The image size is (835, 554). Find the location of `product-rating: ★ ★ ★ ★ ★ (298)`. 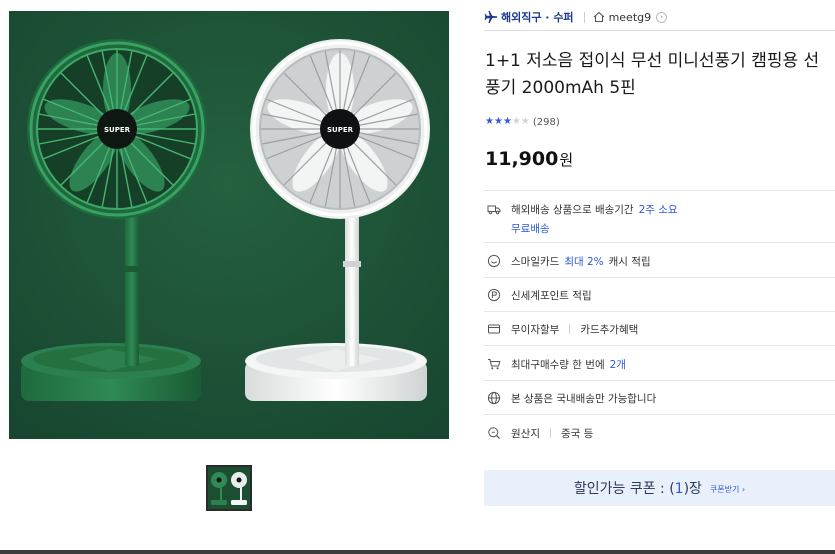

product-rating: ★ ★ ★ ★ ★ (298) is located at coordinates (522, 122).